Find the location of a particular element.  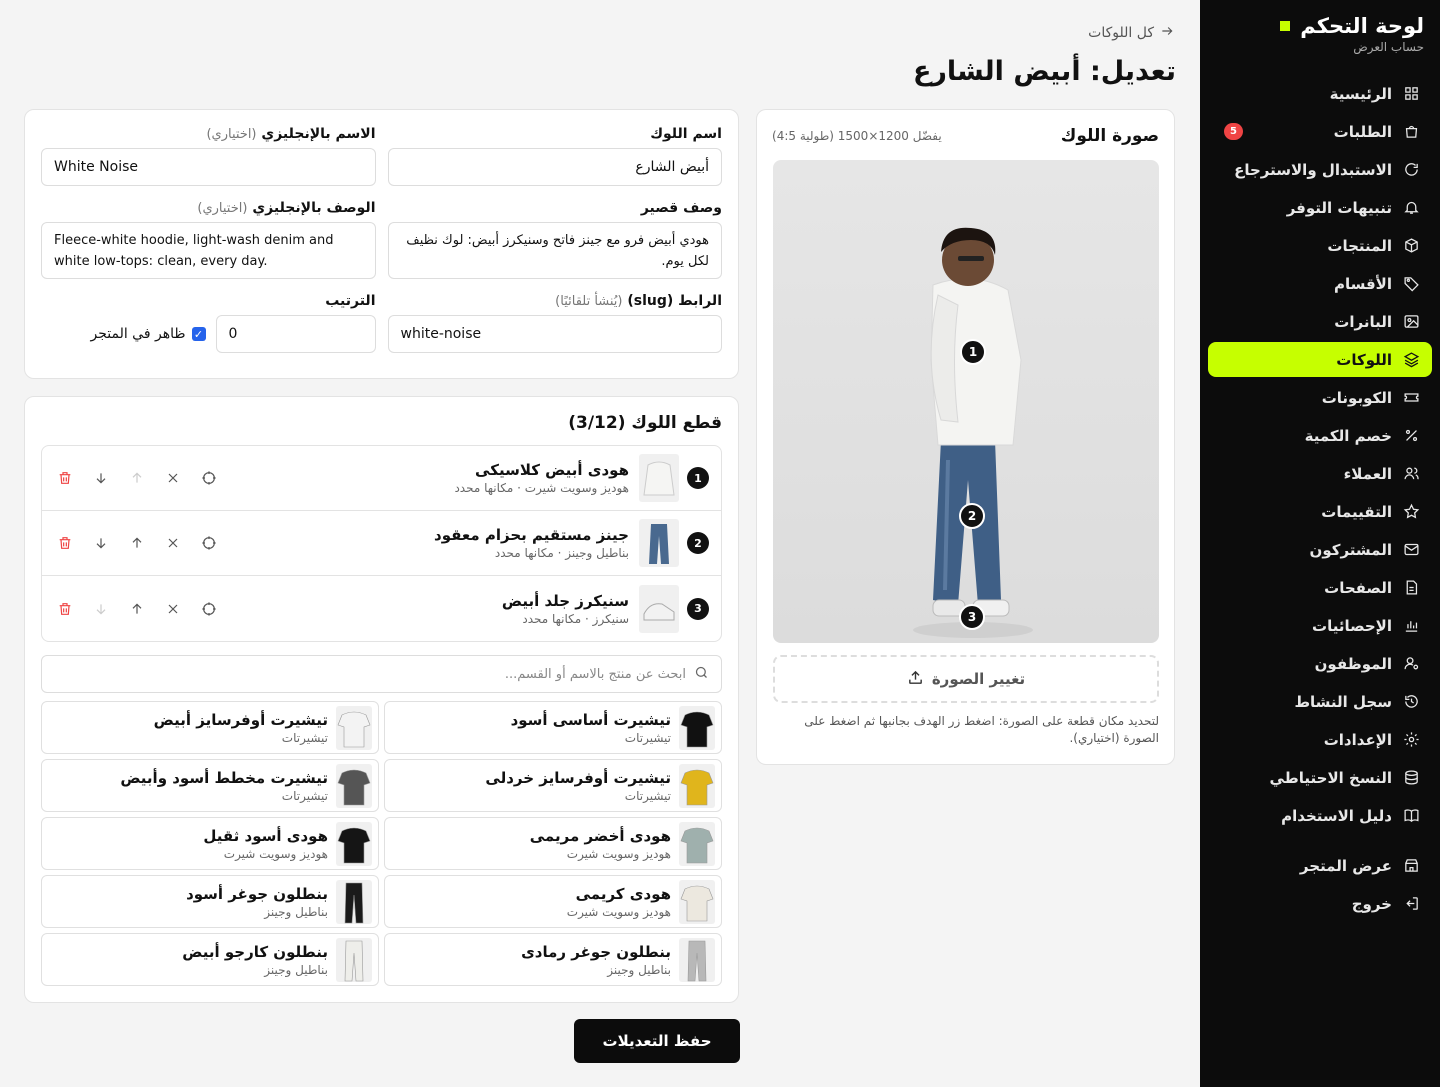

product-result: بنطلون جوغر أسود بناطيل وجينز is located at coordinates (210, 901).